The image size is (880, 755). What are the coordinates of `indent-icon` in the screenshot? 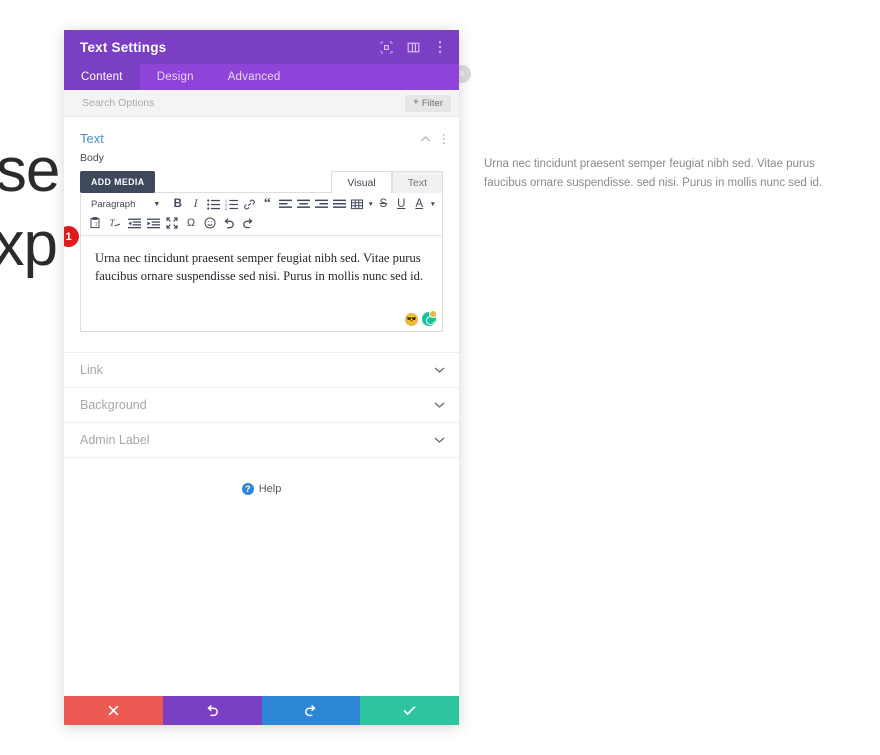 It's located at (153, 223).